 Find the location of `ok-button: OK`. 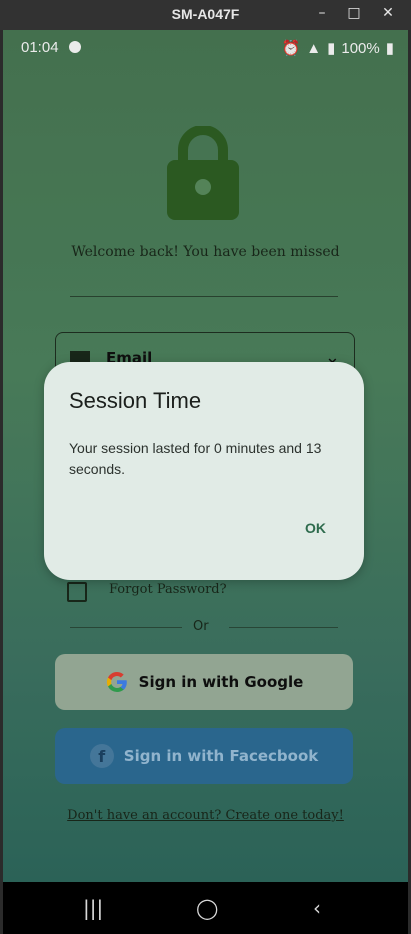

ok-button: OK is located at coordinates (315, 528).